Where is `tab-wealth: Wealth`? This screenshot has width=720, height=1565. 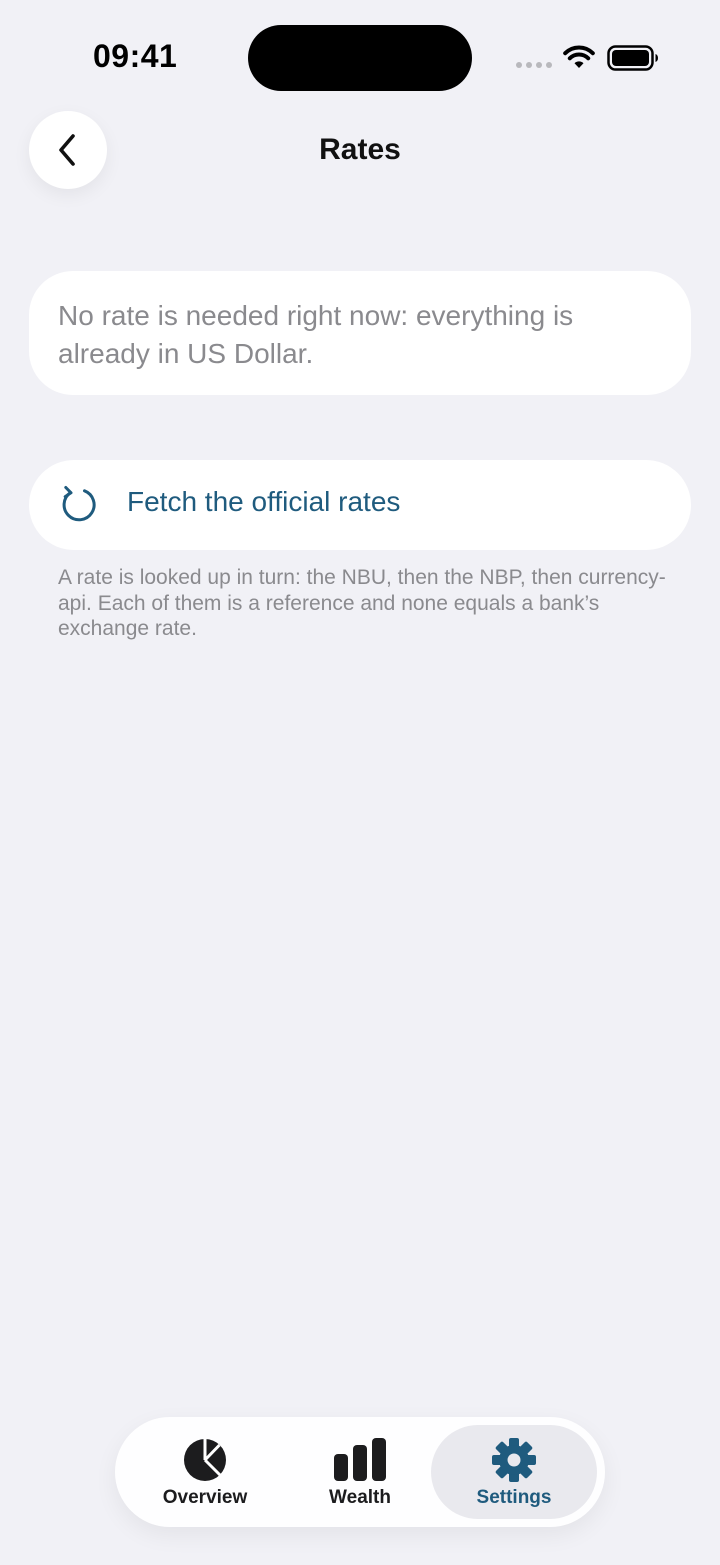
tab-wealth: Wealth is located at coordinates (360, 1472).